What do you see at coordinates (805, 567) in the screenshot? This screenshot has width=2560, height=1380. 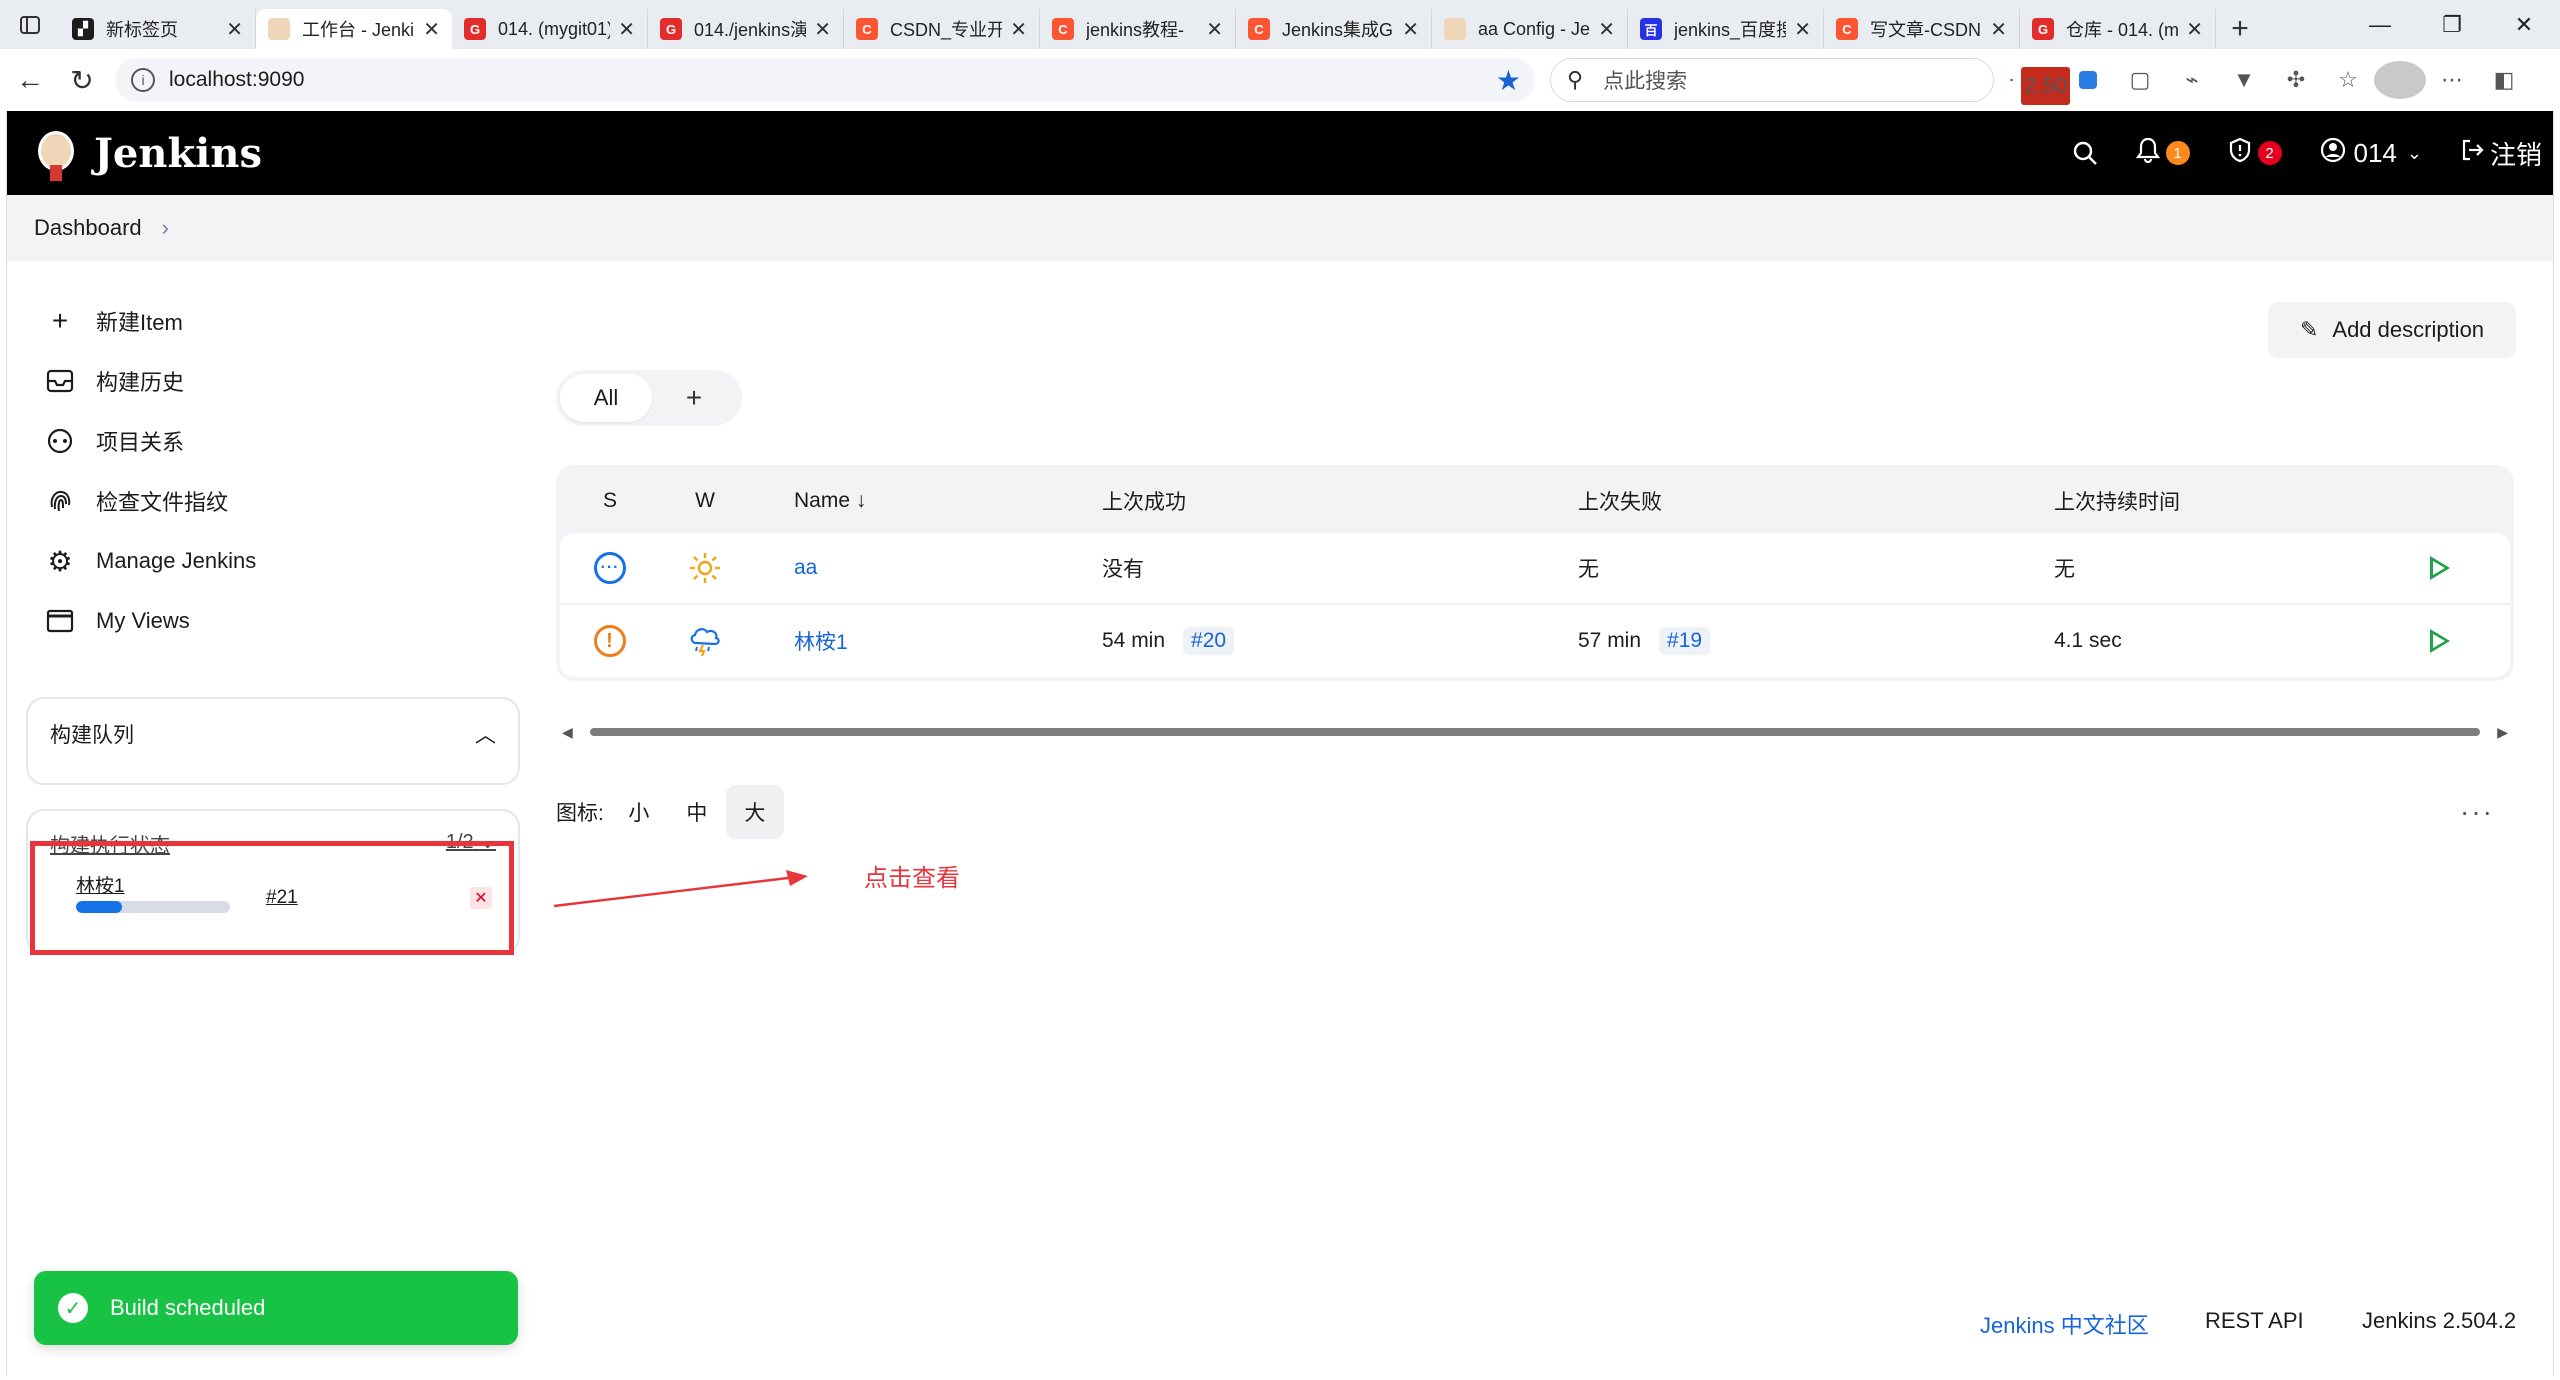 I see `job-link: aa` at bounding box center [805, 567].